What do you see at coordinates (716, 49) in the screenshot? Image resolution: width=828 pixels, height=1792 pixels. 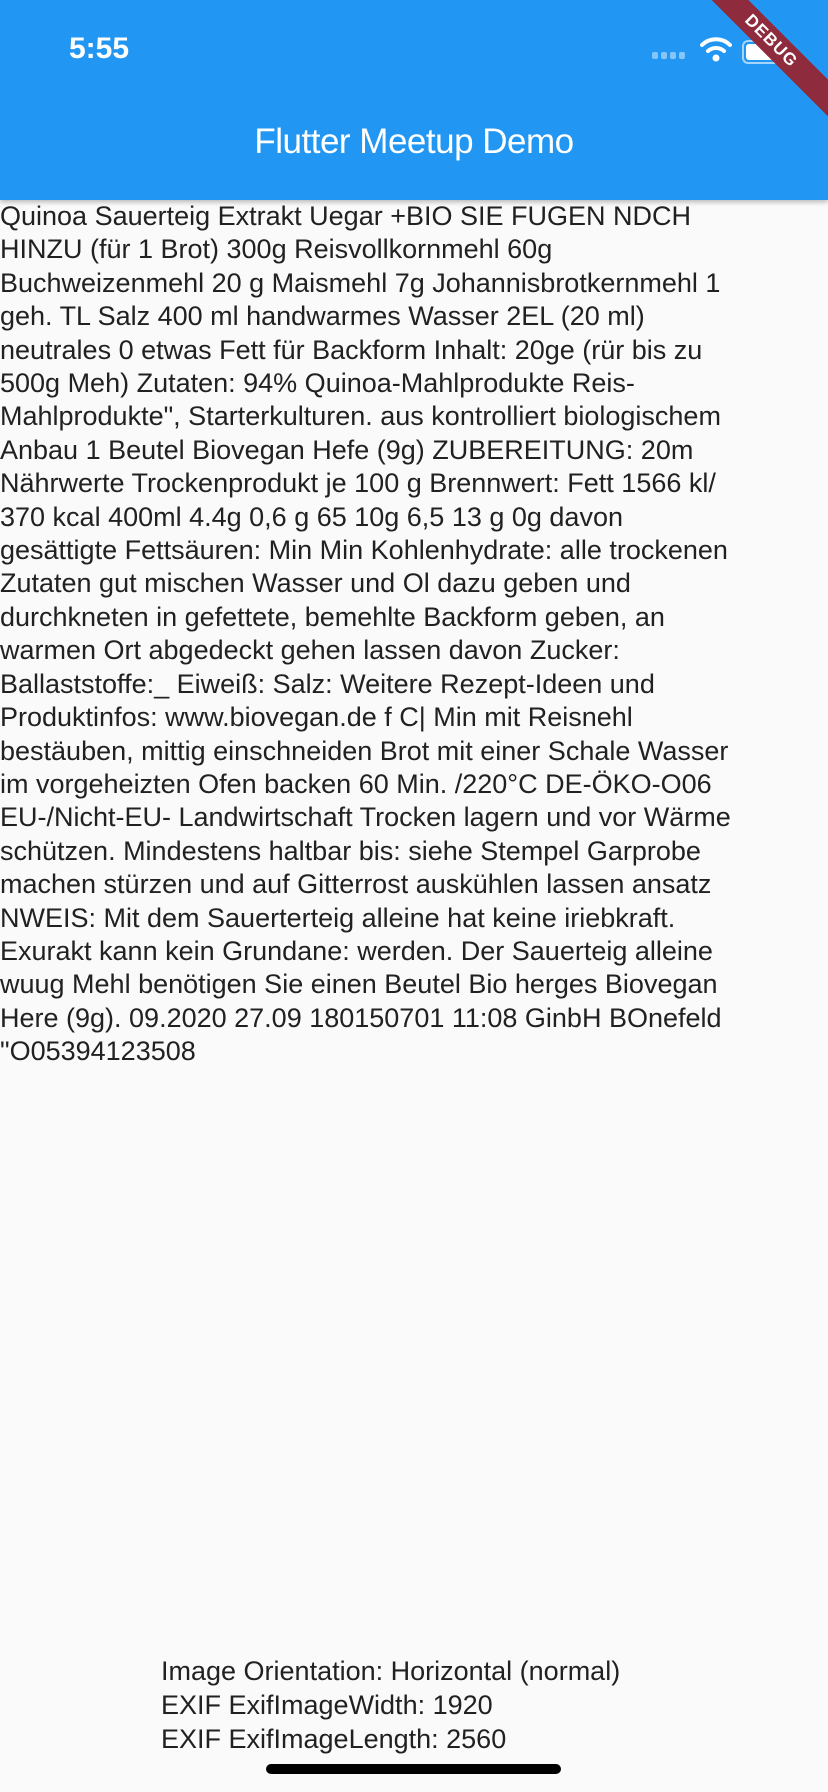 I see `wifi-icon` at bounding box center [716, 49].